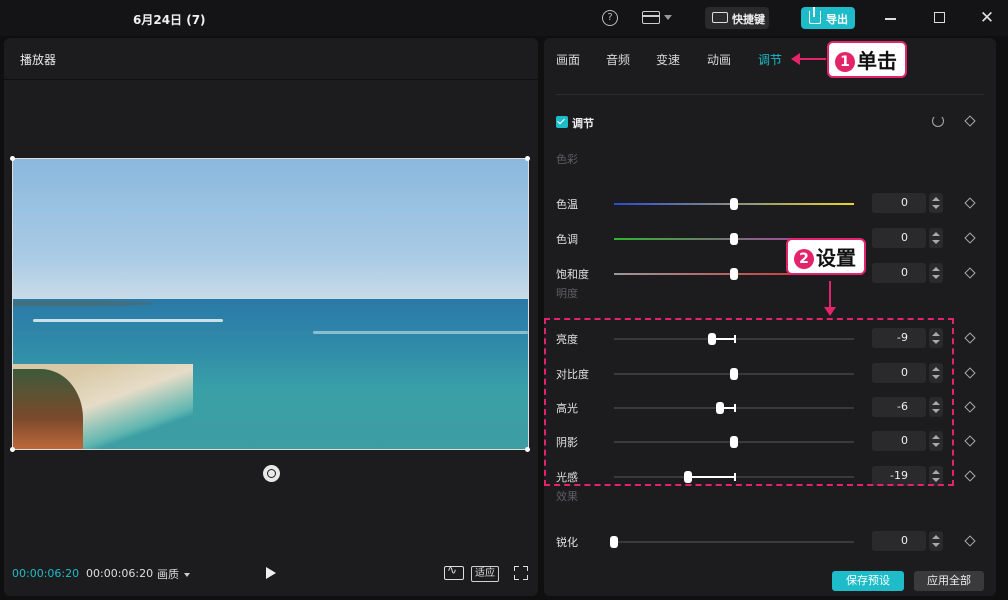 This screenshot has height=600, width=1008. What do you see at coordinates (618, 59) in the screenshot?
I see `tab-audio: 音频` at bounding box center [618, 59].